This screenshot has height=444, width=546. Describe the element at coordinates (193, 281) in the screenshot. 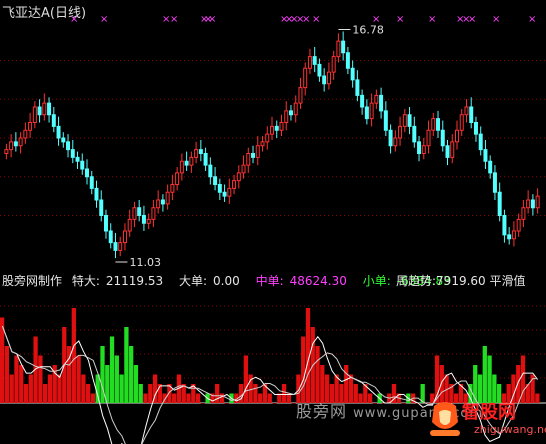

I see `big-order-label: 大单:` at that location.